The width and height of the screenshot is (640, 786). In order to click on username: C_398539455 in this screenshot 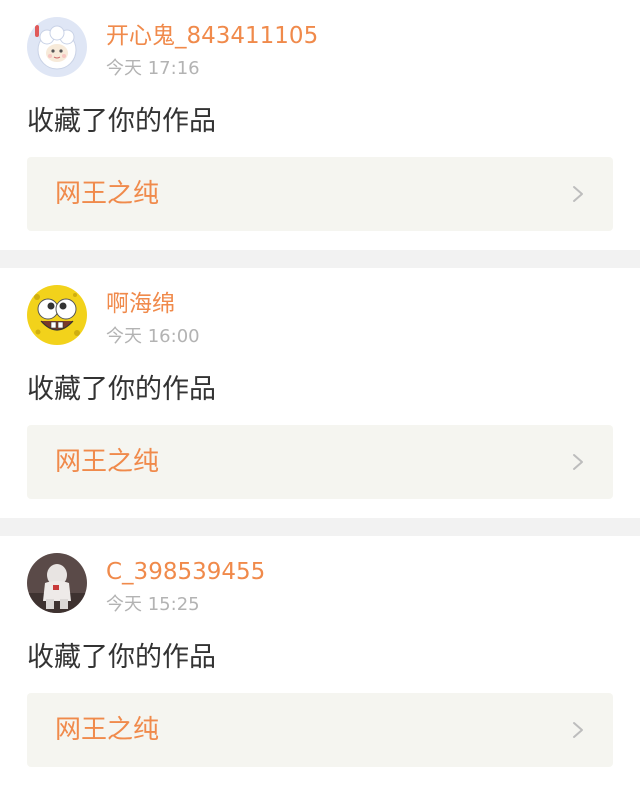, I will do `click(185, 572)`.